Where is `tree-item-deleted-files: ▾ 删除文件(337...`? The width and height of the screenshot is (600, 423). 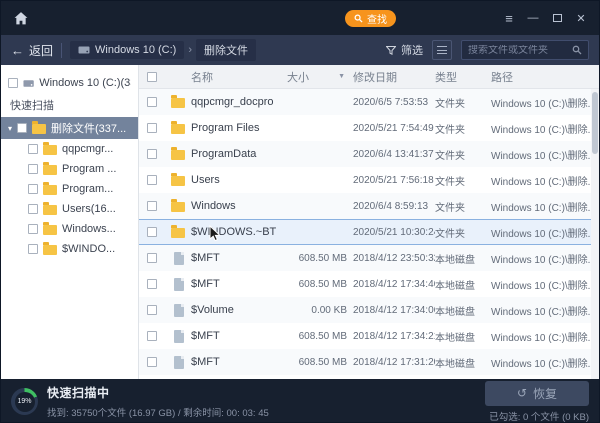 tree-item-deleted-files: ▾ 删除文件(337... is located at coordinates (69, 128).